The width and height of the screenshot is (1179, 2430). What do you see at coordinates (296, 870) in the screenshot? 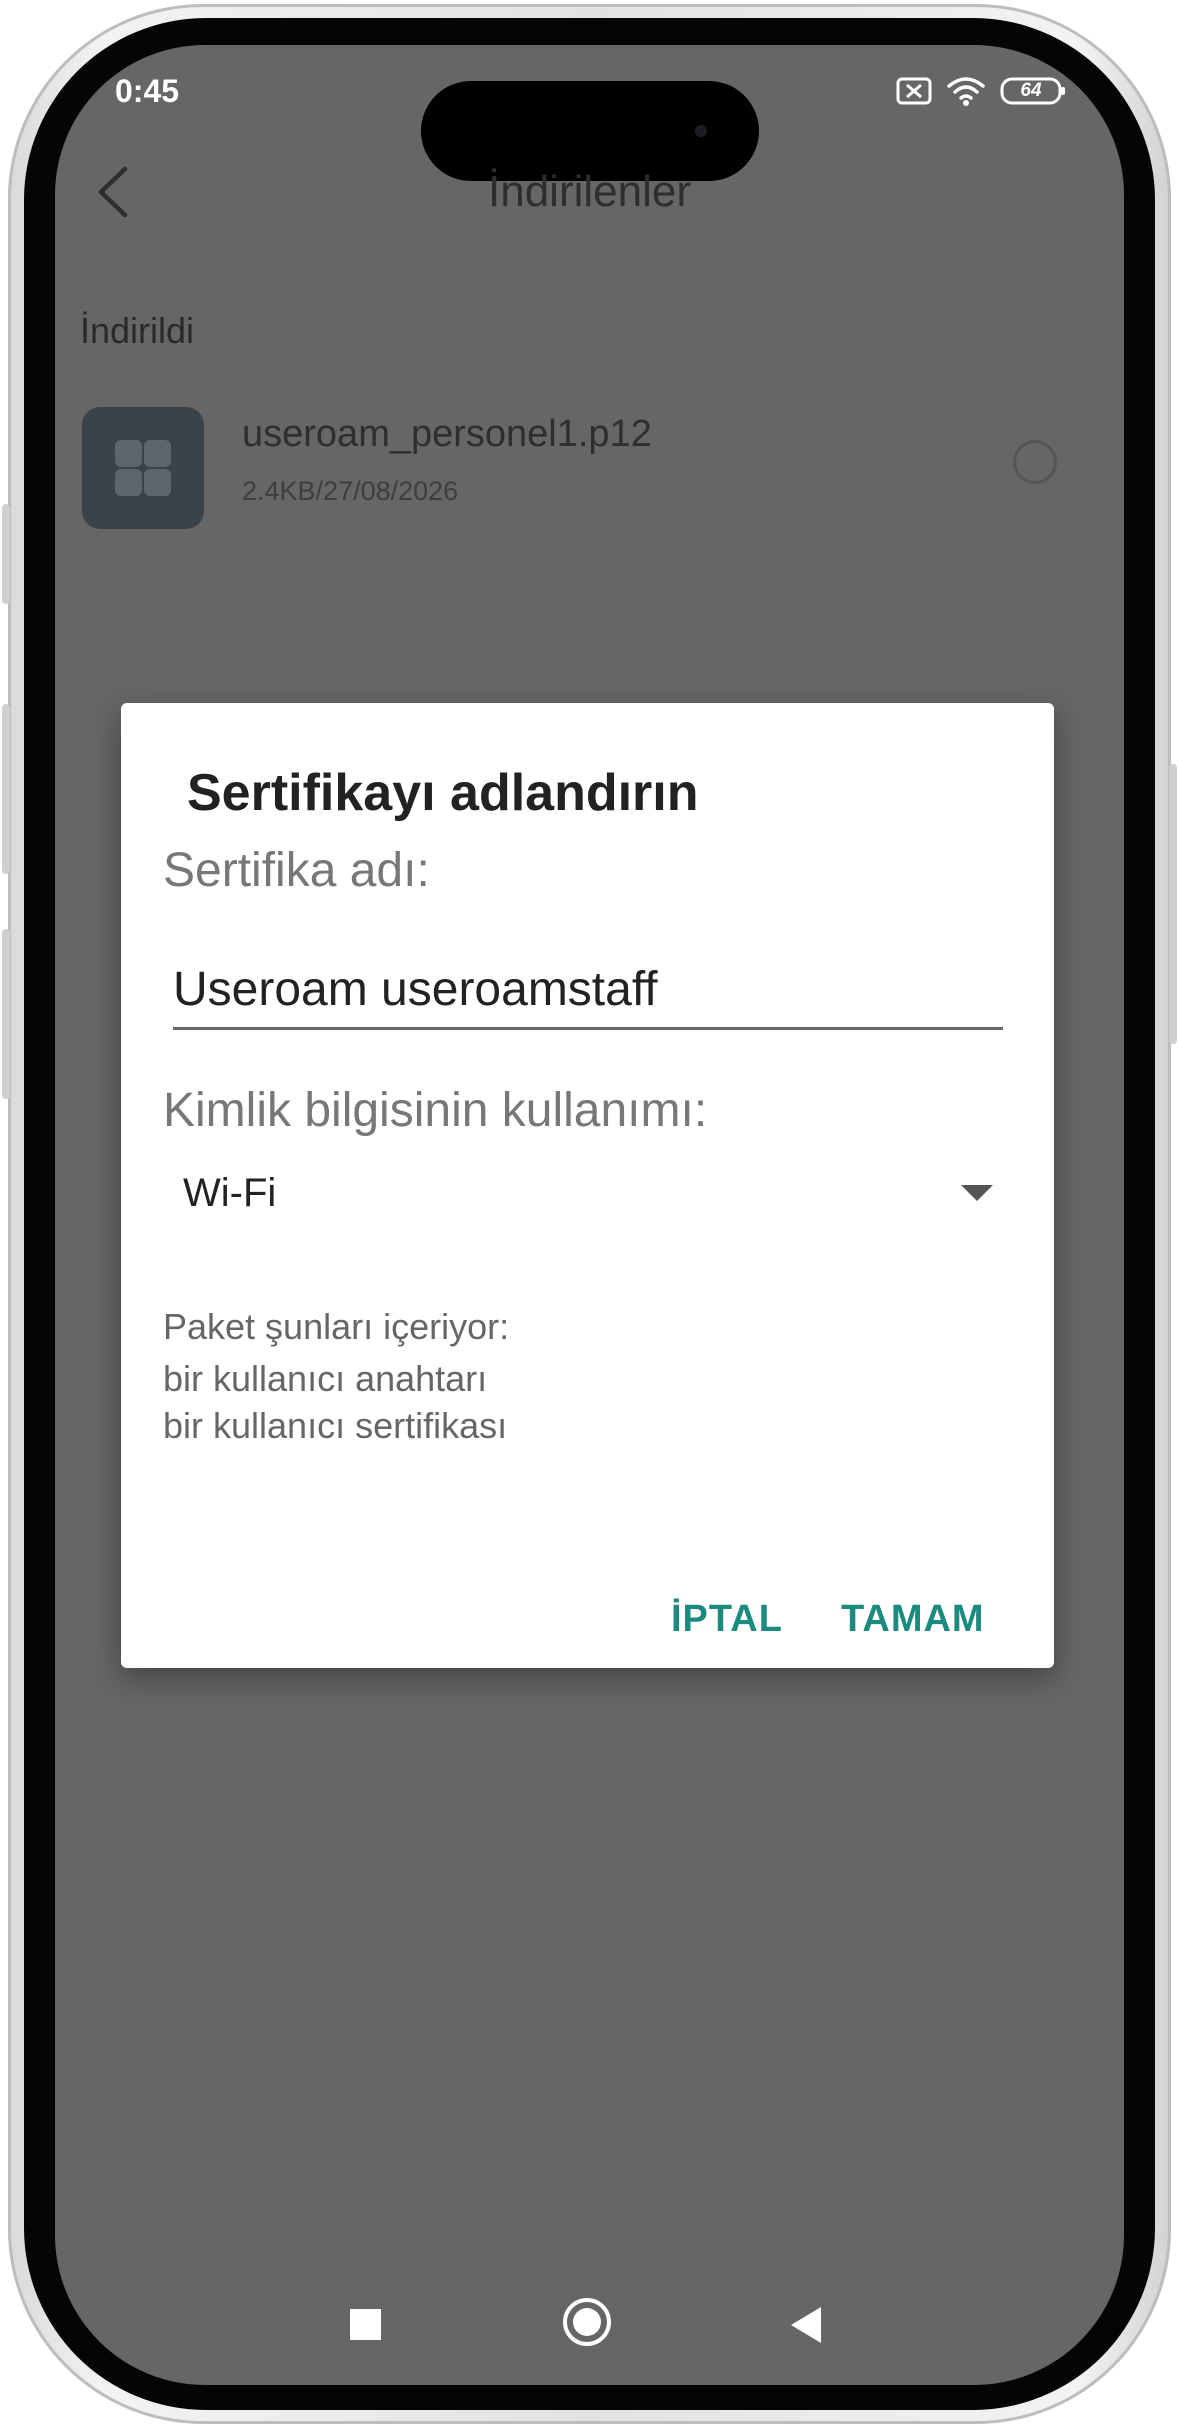
I see `certificate-name-label: Sertifika adı:` at bounding box center [296, 870].